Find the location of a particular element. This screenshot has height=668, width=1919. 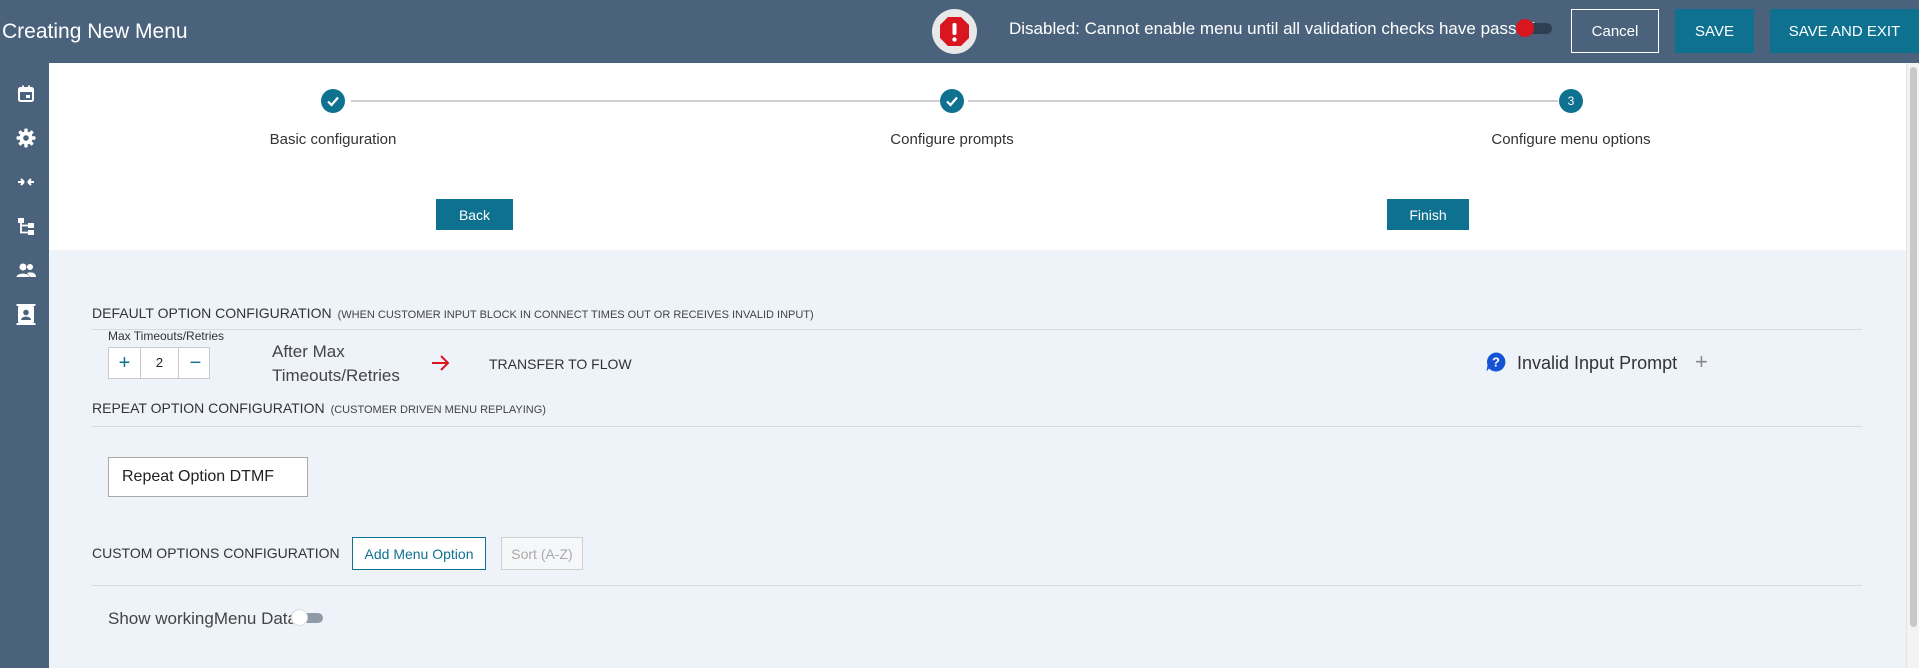

max-timeouts-label: Max Timeouts/Retries is located at coordinates (166, 336).